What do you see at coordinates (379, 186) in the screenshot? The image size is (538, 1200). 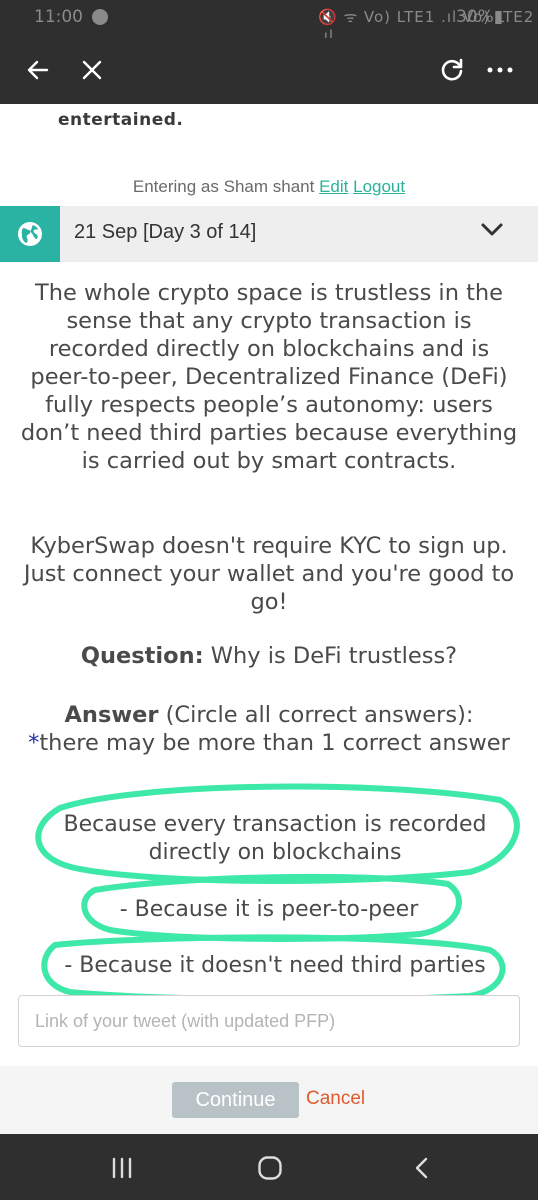 I see `logout-link: Logout` at bounding box center [379, 186].